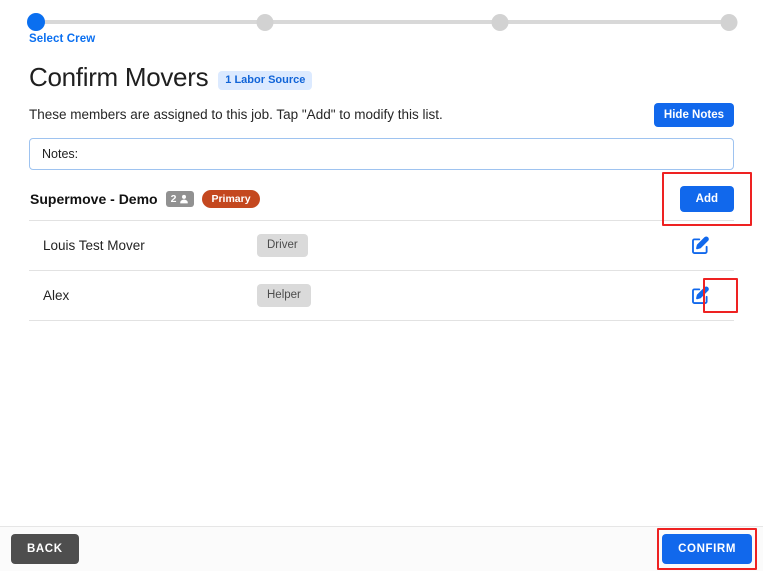  What do you see at coordinates (94, 245) in the screenshot?
I see `mover-name: Louis Test Mover` at bounding box center [94, 245].